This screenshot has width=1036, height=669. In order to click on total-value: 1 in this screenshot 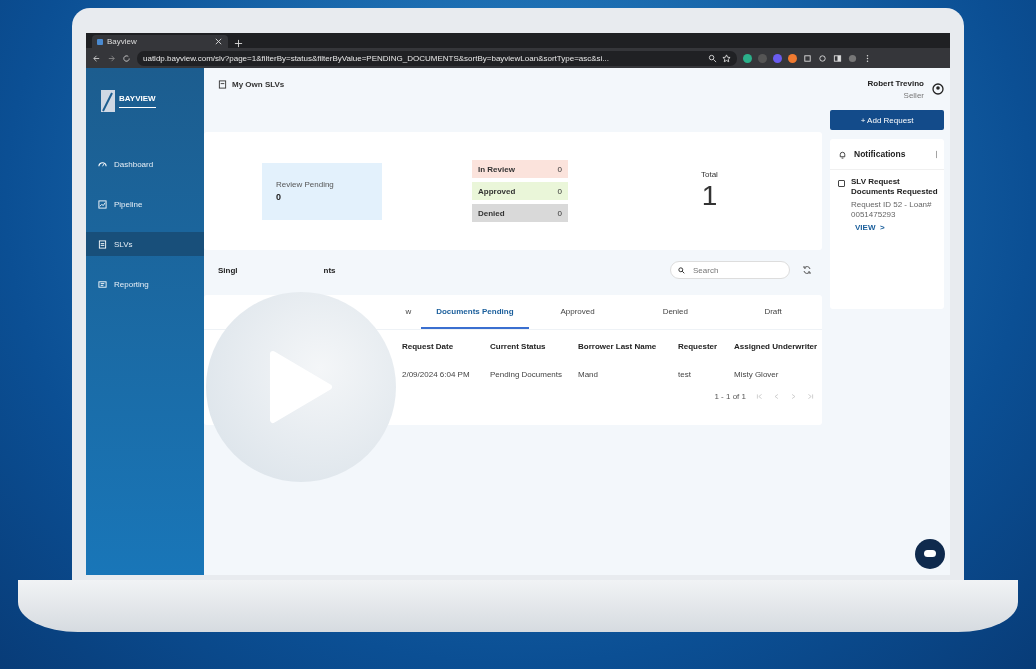, I will do `click(709, 195)`.